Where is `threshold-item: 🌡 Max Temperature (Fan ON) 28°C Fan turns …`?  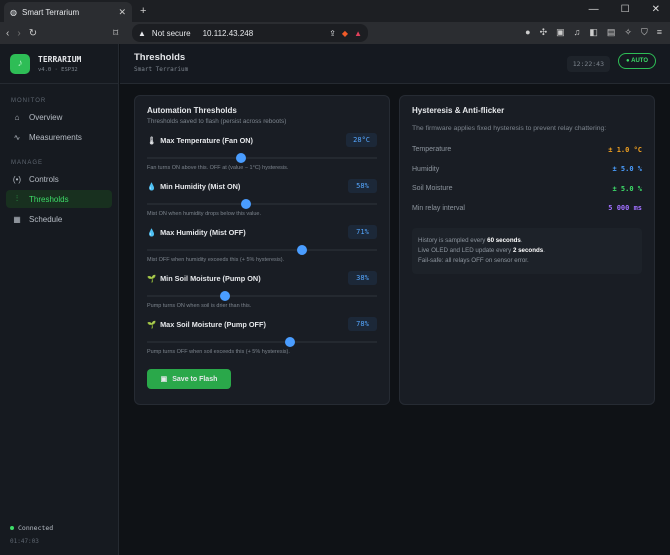 threshold-item: 🌡 Max Temperature (Fan ON) 28°C Fan turns … is located at coordinates (262, 152).